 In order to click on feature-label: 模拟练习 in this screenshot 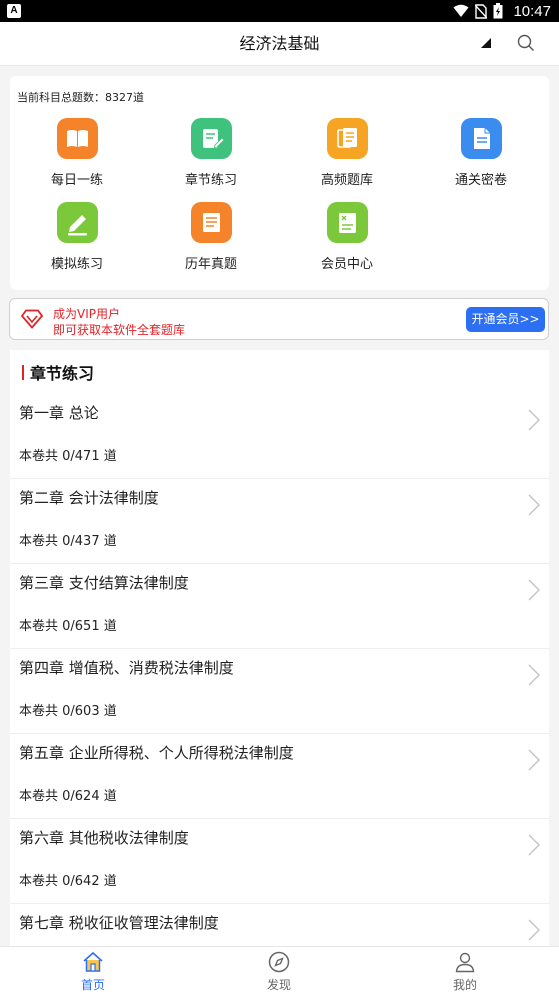, I will do `click(76, 264)`.